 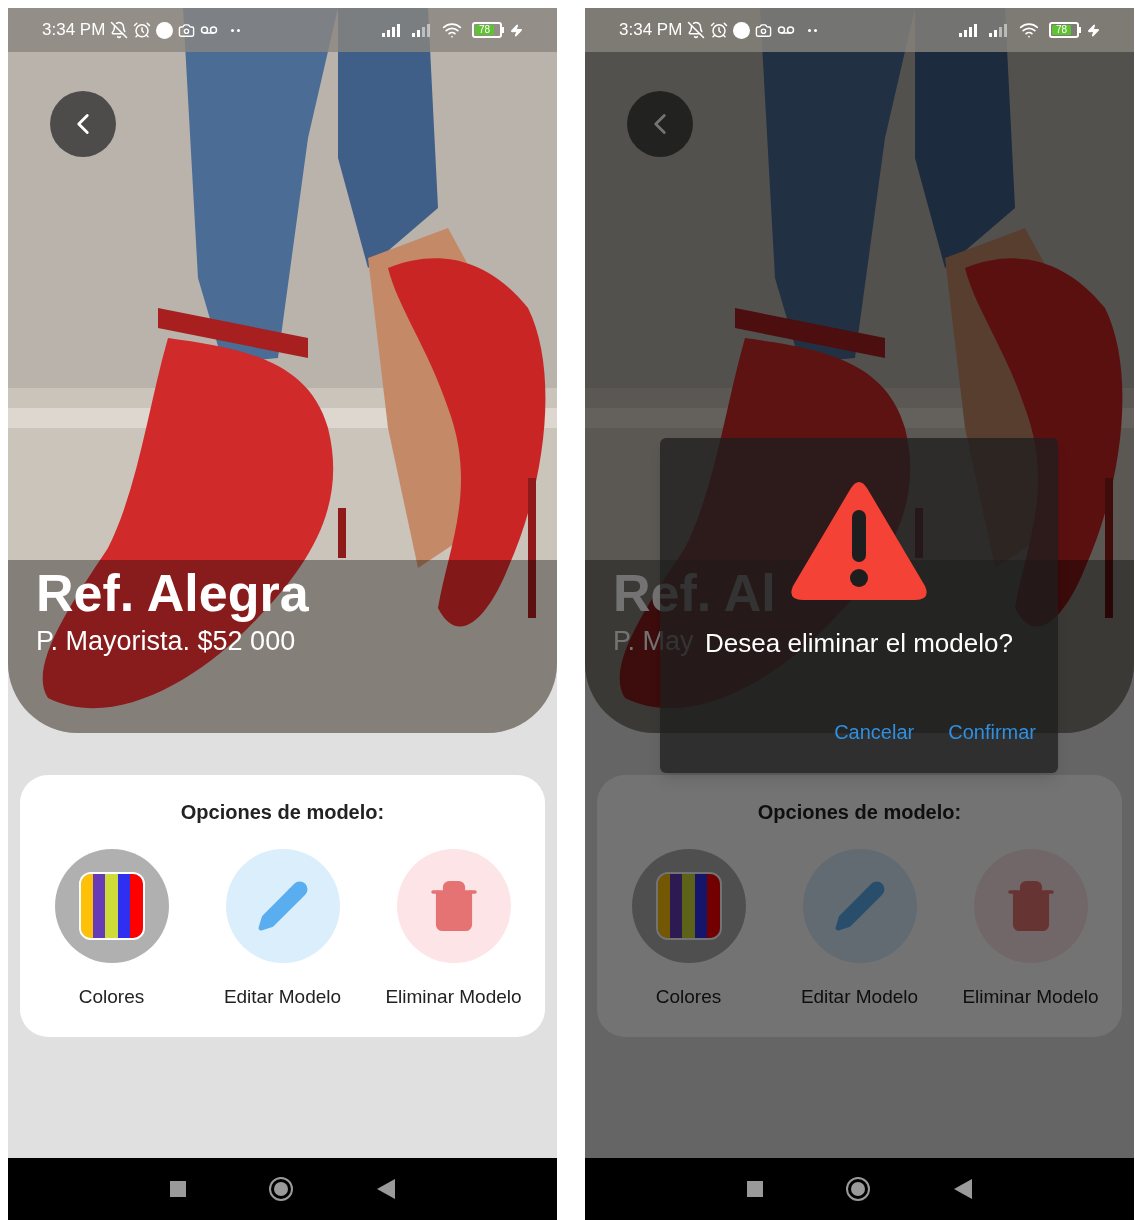 What do you see at coordinates (173, 593) in the screenshot?
I see `model-title: Ref. Alegra` at bounding box center [173, 593].